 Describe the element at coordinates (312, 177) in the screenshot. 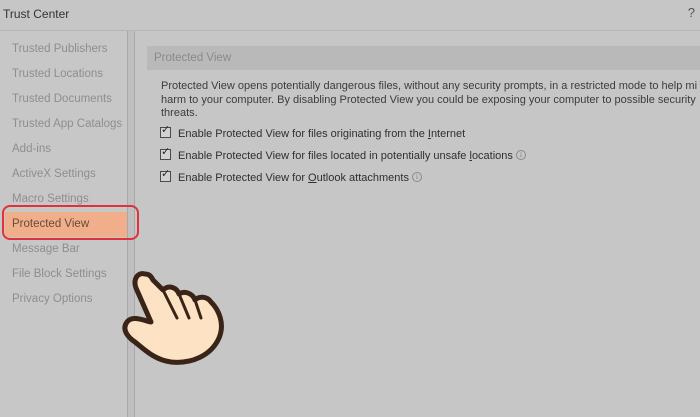

I see `option-accelerator: O` at that location.